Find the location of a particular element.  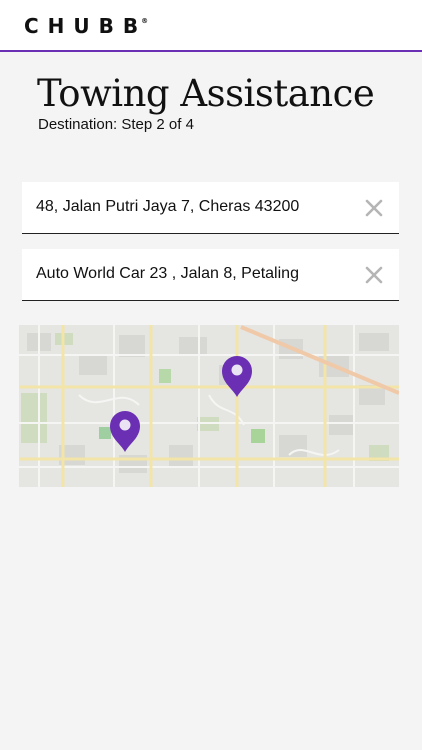

logo-text: CHUBB is located at coordinates (86, 26).